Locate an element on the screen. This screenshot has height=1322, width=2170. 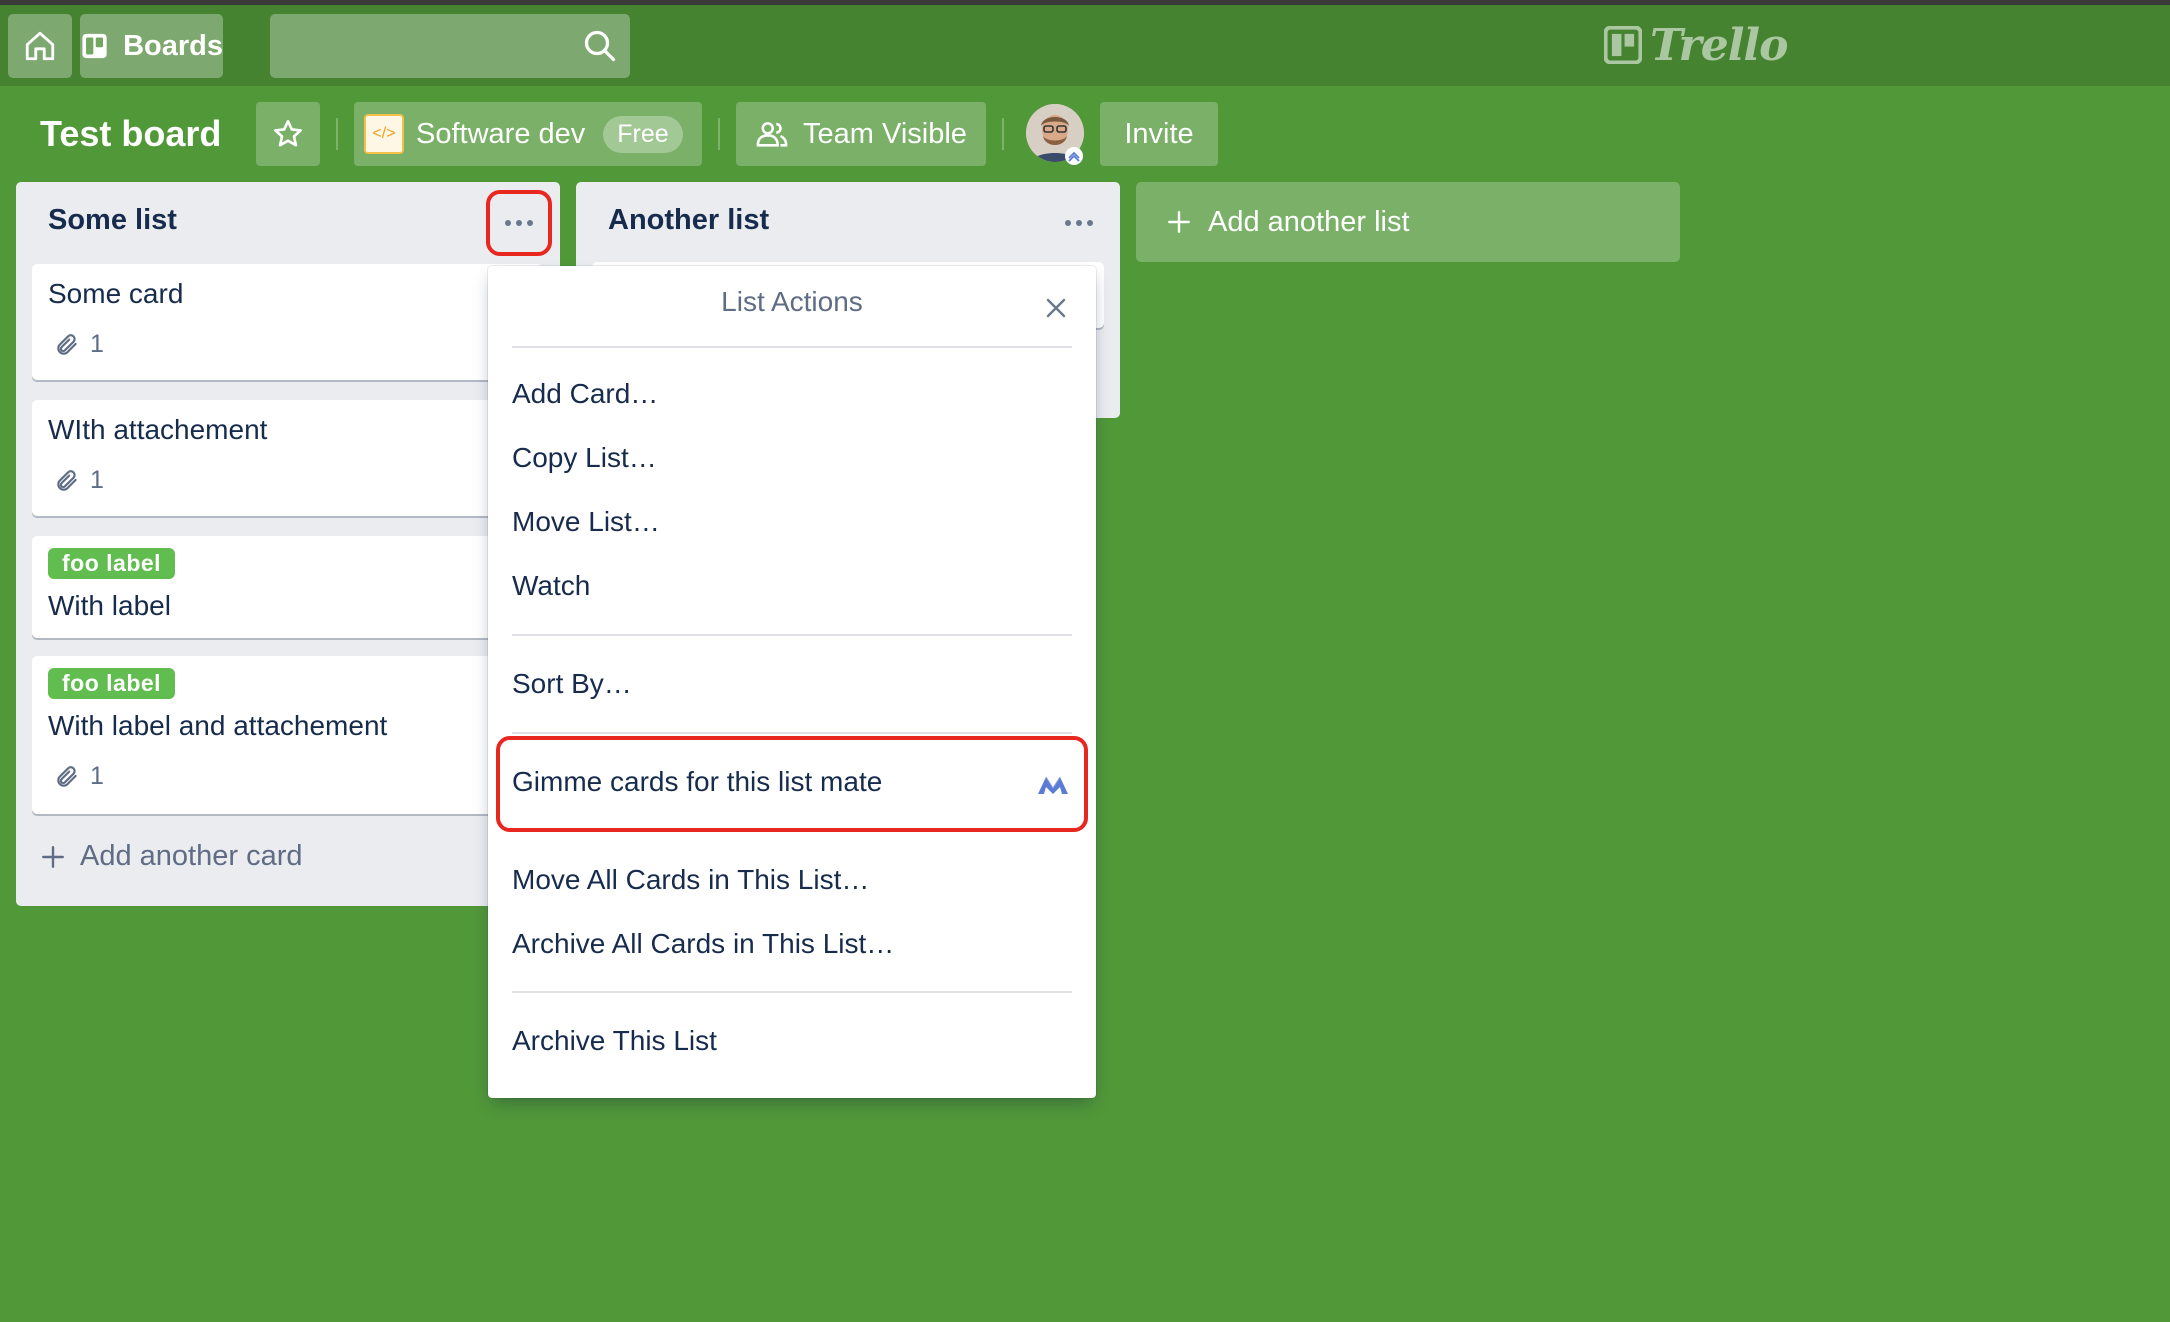
star-board-button is located at coordinates (288, 134).